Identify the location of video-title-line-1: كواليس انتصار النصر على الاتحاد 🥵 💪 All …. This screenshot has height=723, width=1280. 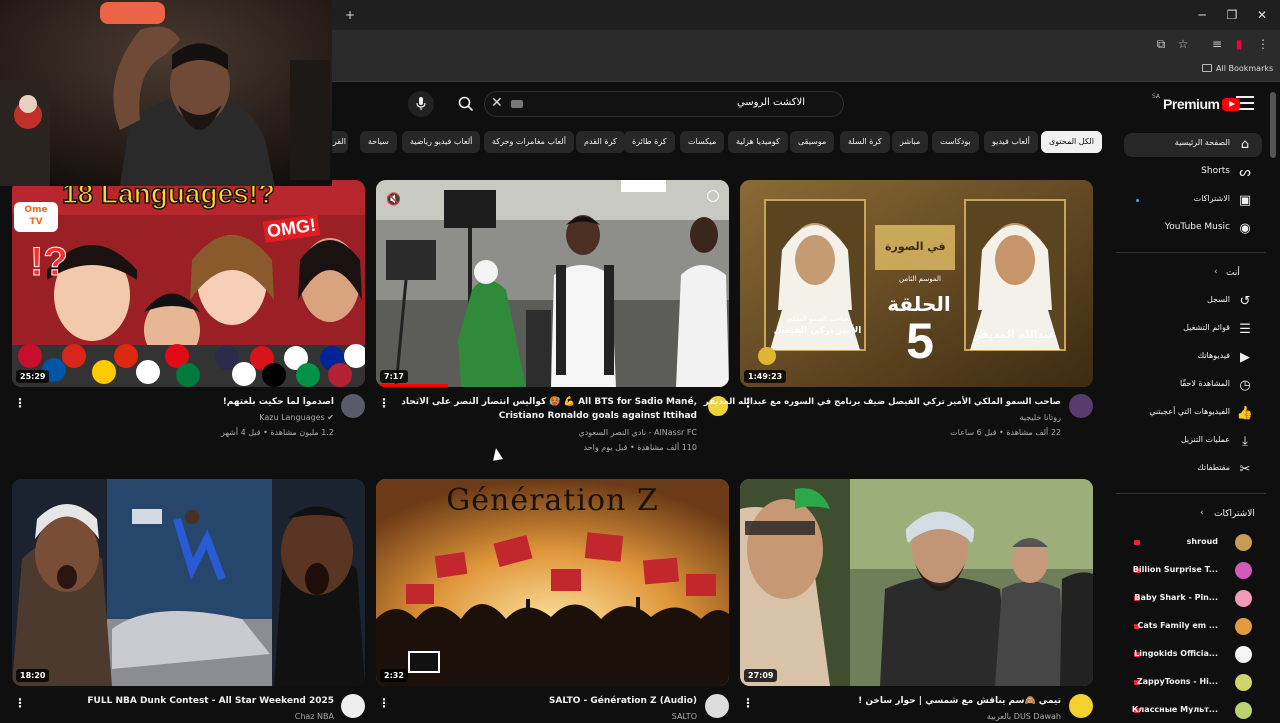
(549, 402).